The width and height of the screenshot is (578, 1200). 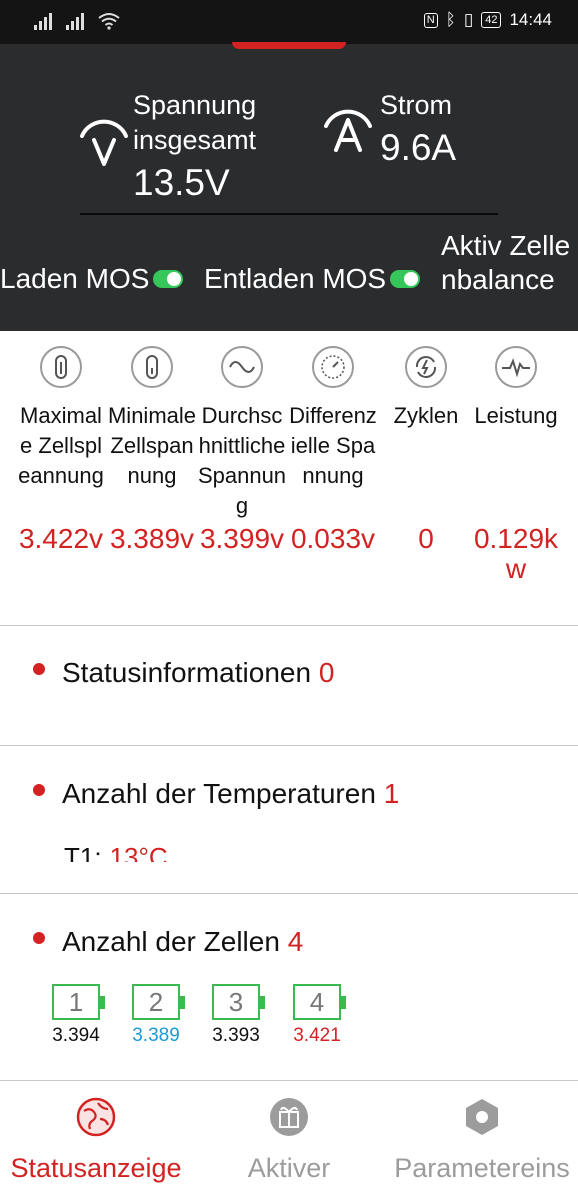 I want to click on nav-tab-status: Statusanzeige, so click(x=96, y=1141).